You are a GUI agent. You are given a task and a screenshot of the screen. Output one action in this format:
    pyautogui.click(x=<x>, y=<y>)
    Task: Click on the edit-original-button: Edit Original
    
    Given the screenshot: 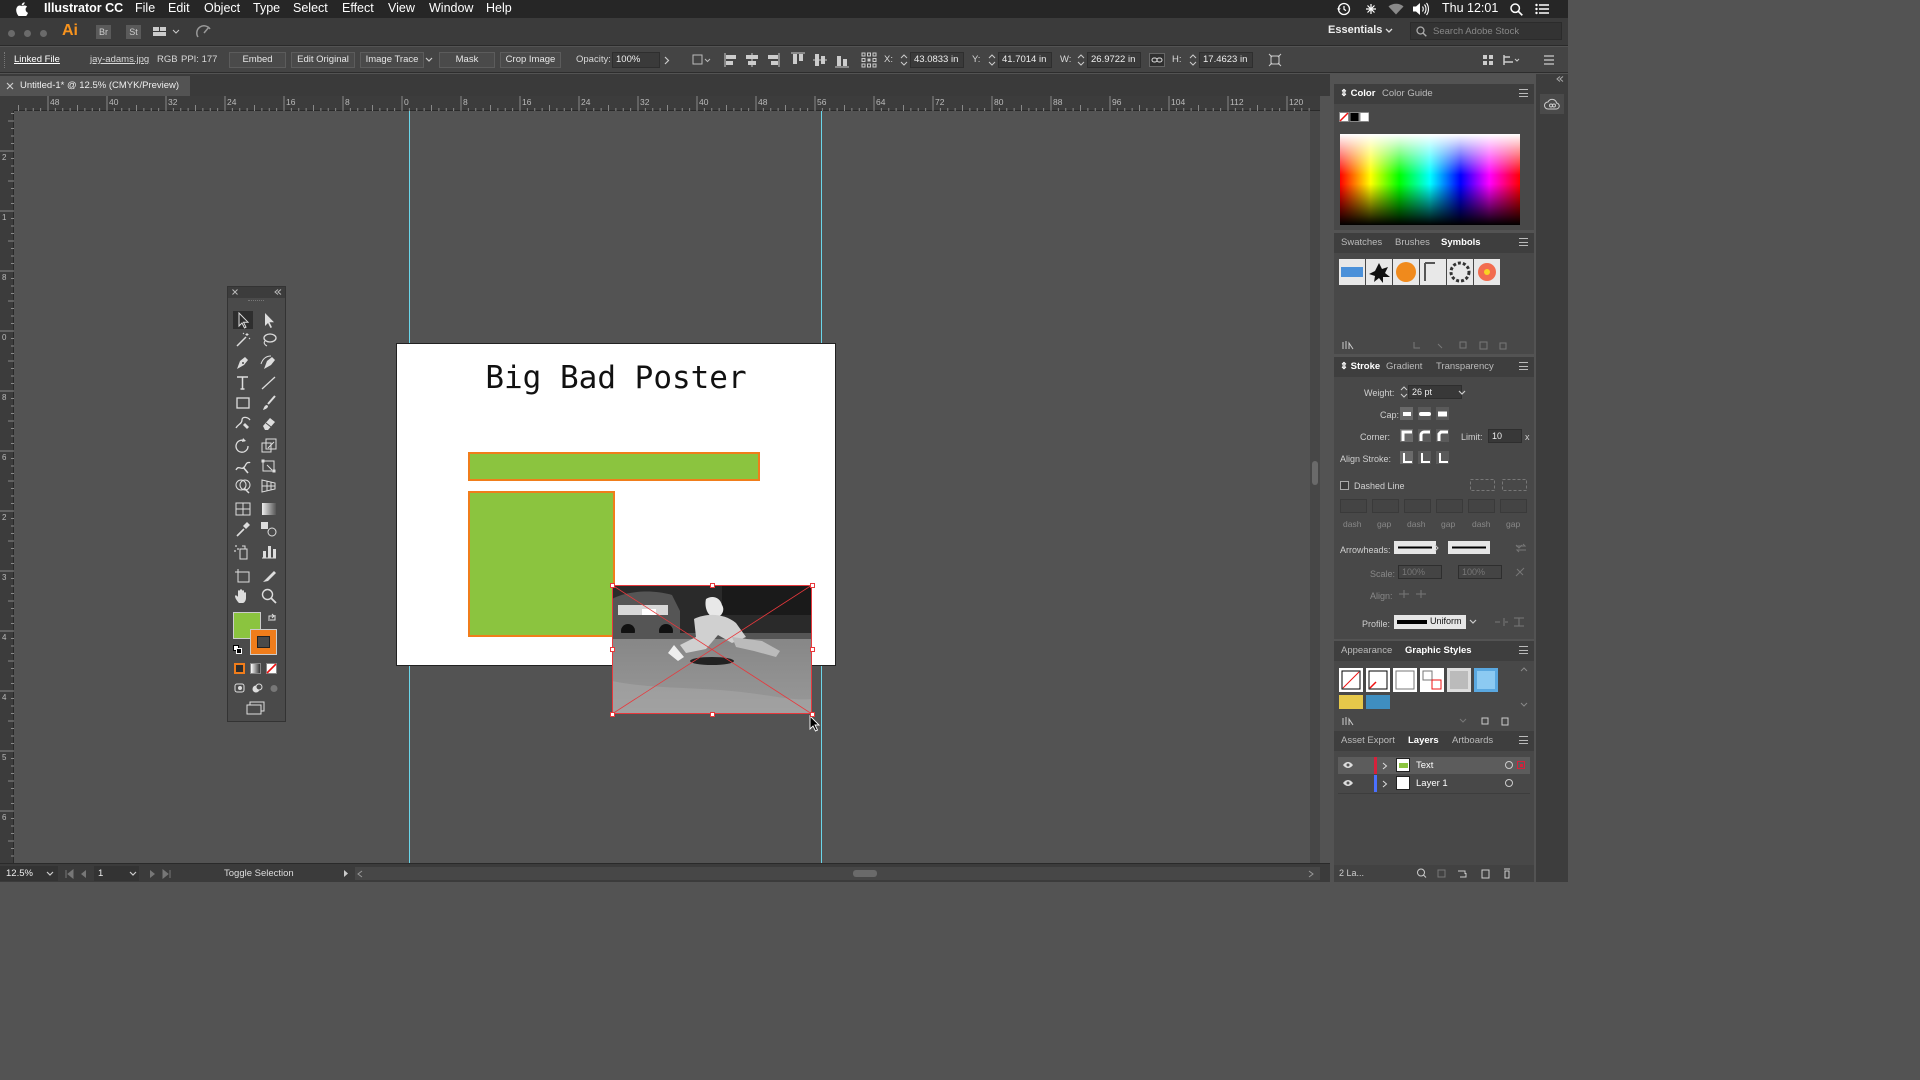 What is the action you would take?
    pyautogui.click(x=323, y=60)
    